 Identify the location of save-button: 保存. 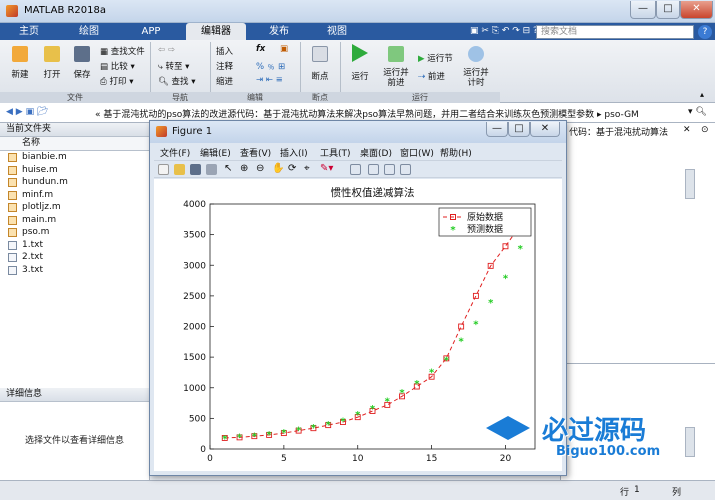
(82, 74).